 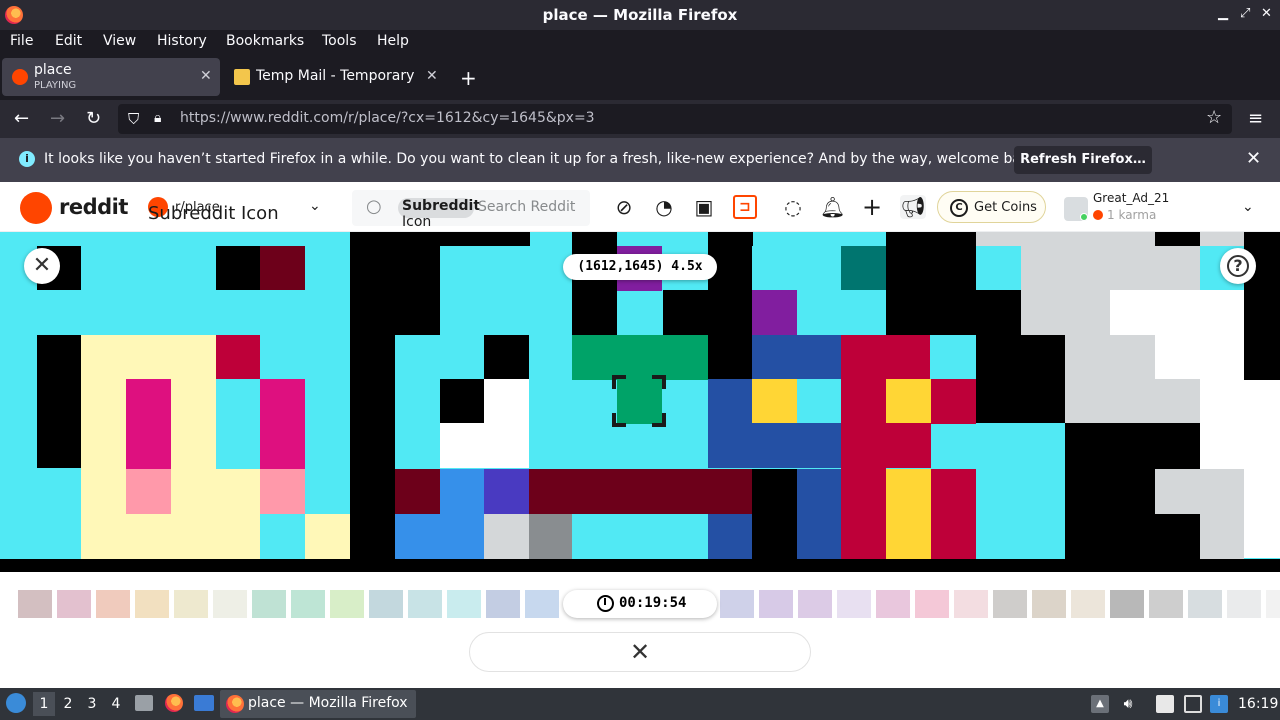 I want to click on desktop-icon, so click(x=204, y=703).